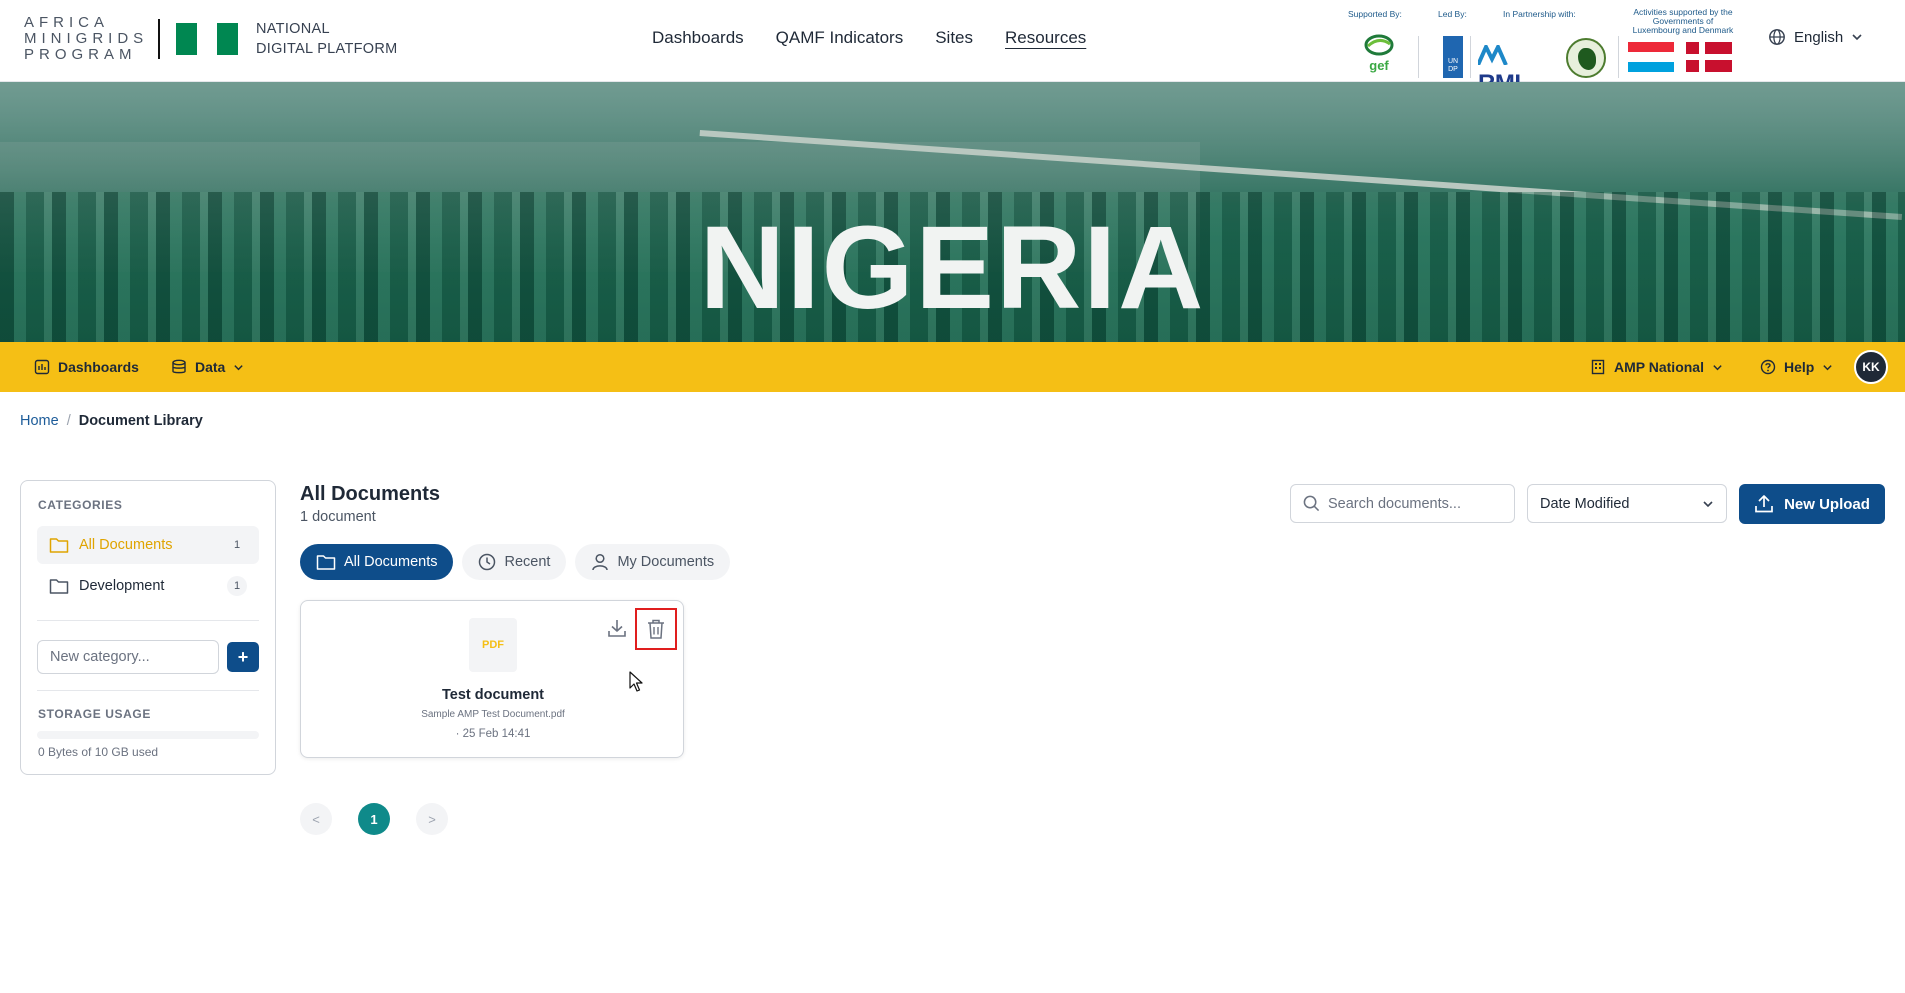 The image size is (1905, 993). What do you see at coordinates (338, 517) in the screenshot?
I see `document-count: 1 document` at bounding box center [338, 517].